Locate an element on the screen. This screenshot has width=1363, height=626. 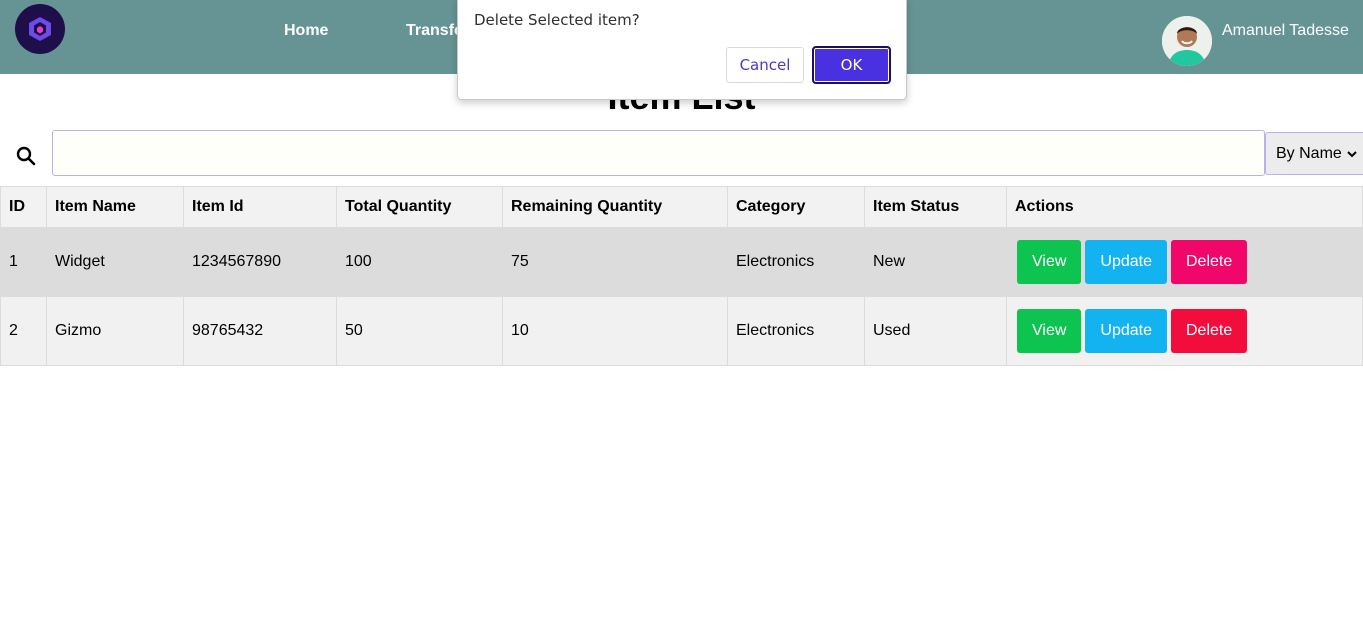
header-id: ID is located at coordinates (23, 207).